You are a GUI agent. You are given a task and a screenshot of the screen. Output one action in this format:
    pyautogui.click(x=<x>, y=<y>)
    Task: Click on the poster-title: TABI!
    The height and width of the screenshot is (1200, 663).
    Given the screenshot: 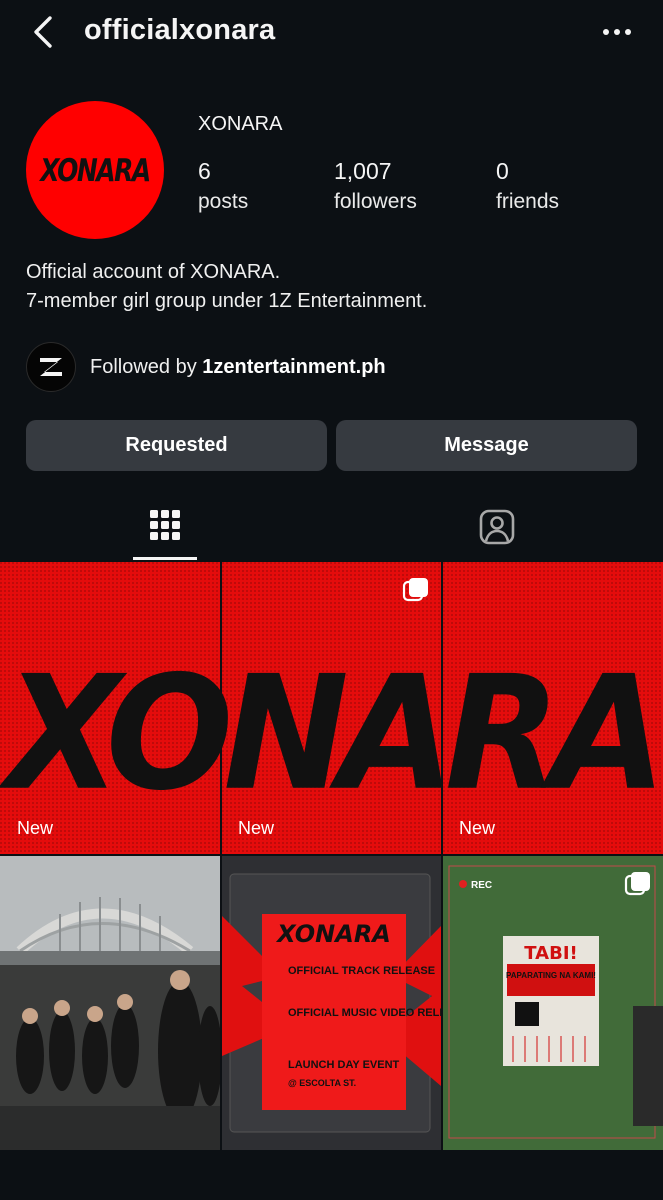 What is the action you would take?
    pyautogui.click(x=550, y=953)
    